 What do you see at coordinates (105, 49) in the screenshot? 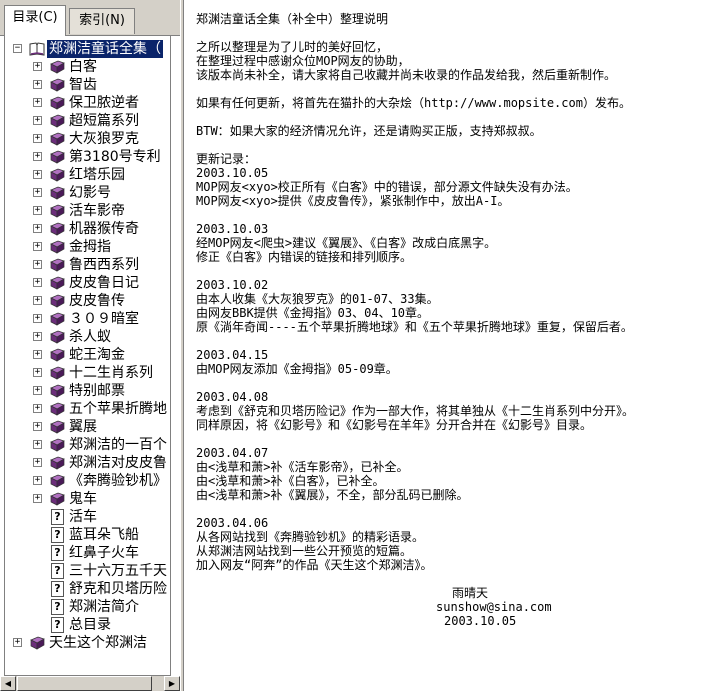
I see `tree-node-label: 郑渊洁童话全集（` at bounding box center [105, 49].